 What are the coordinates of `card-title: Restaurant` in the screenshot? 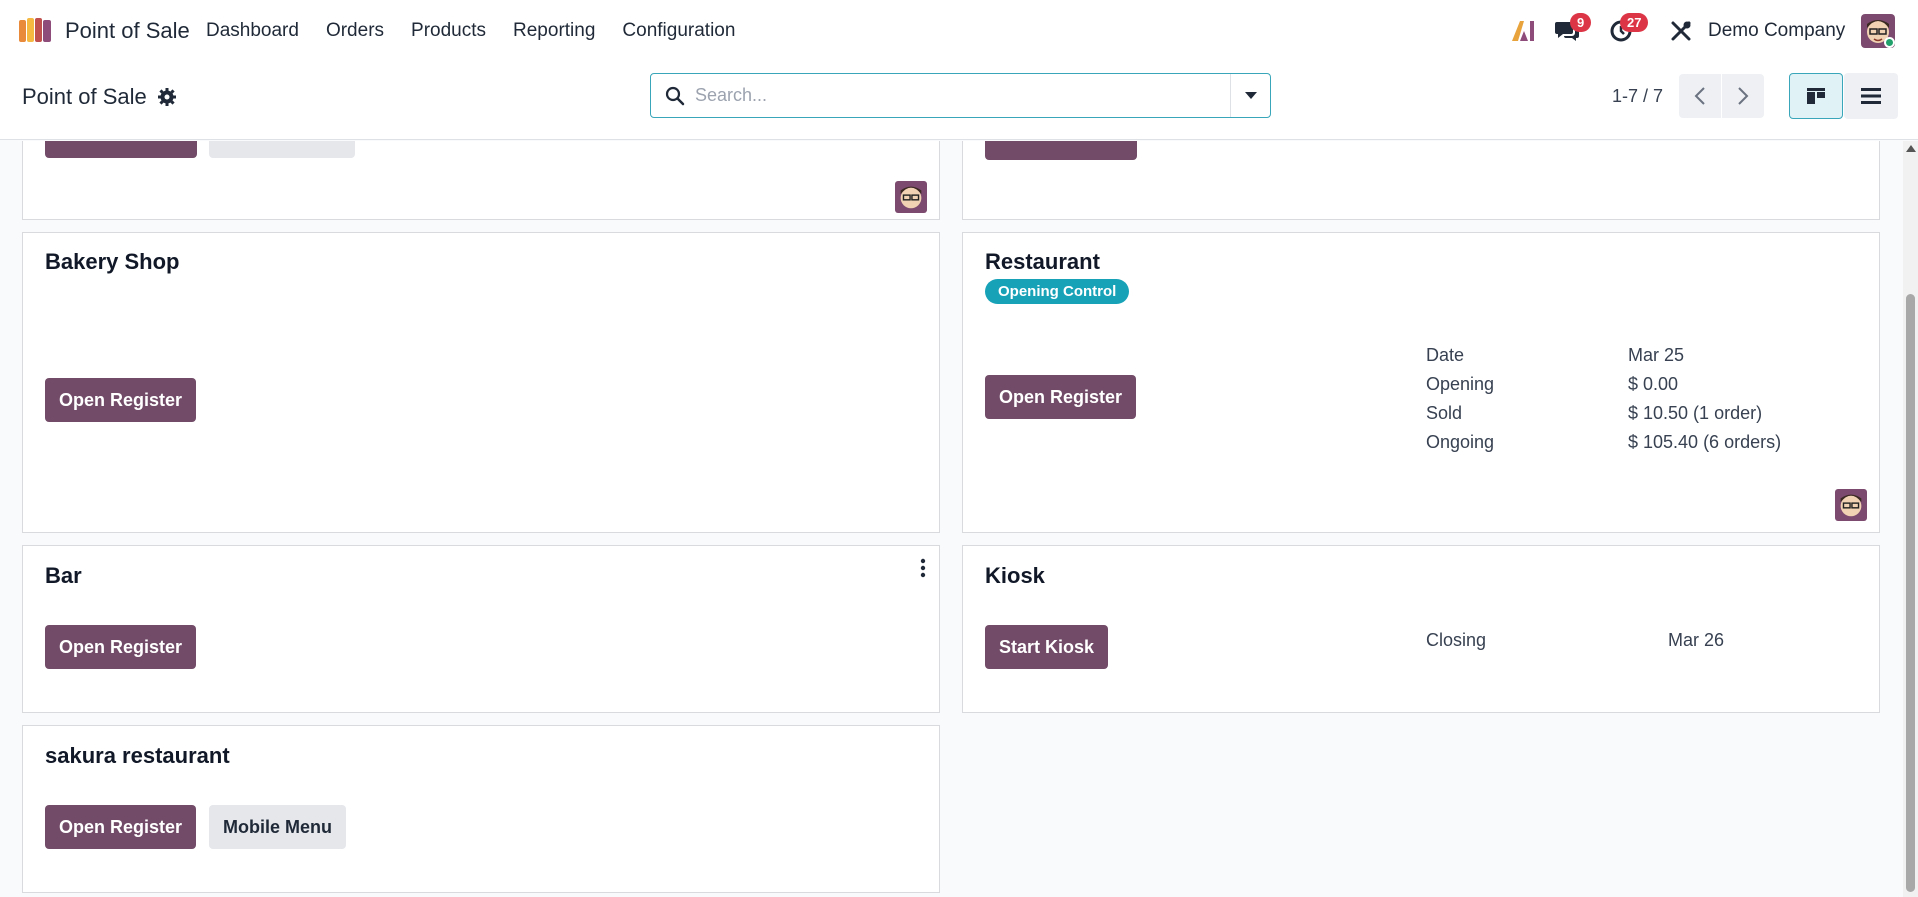 It's located at (1042, 261).